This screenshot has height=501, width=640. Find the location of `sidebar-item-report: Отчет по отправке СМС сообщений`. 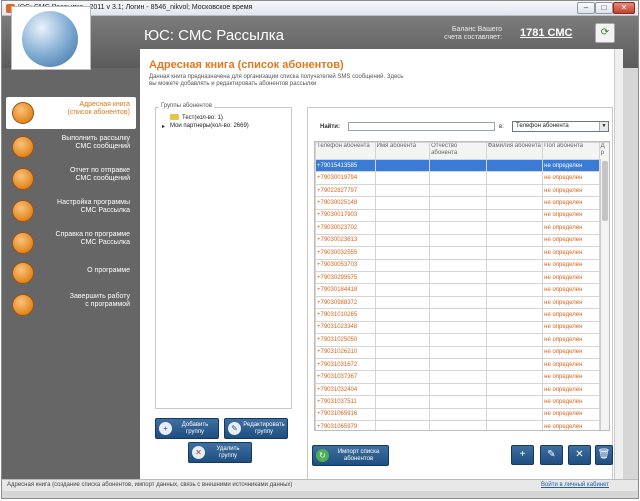

sidebar-item-report: Отчет по отправке СМС сообщений is located at coordinates (71, 179).